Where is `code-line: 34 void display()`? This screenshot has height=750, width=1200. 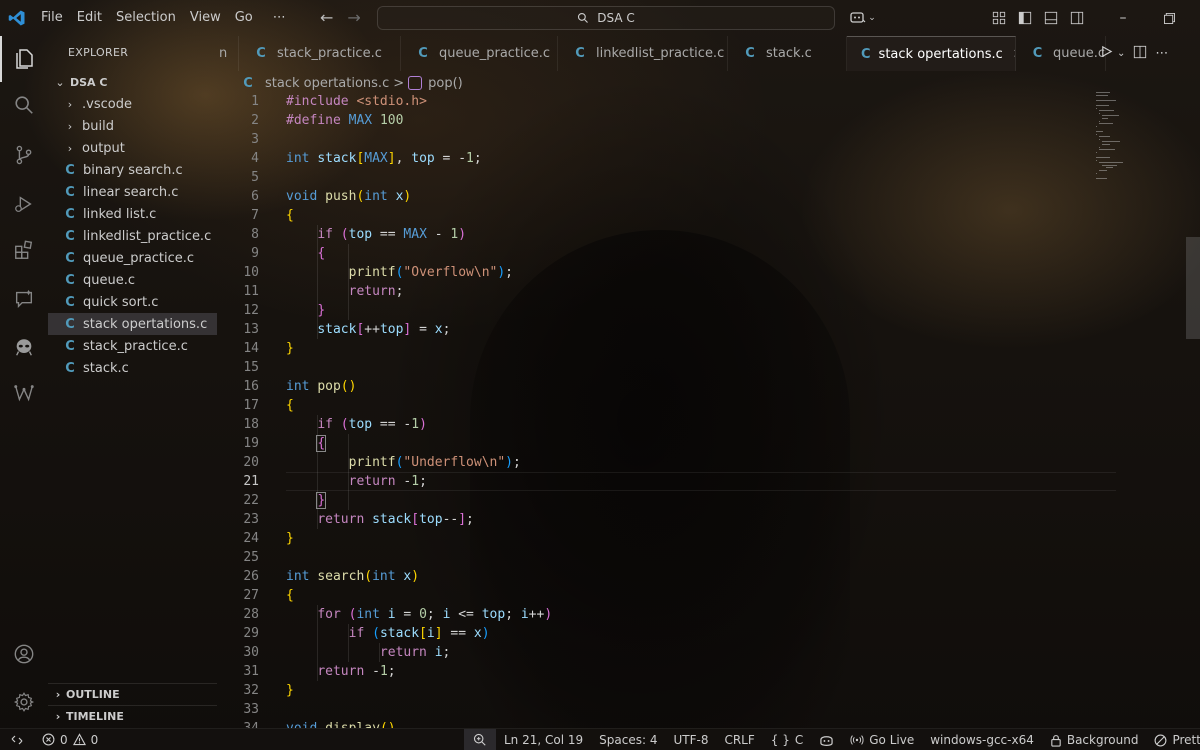
code-line: 34 void display() is located at coordinates (657, 723).